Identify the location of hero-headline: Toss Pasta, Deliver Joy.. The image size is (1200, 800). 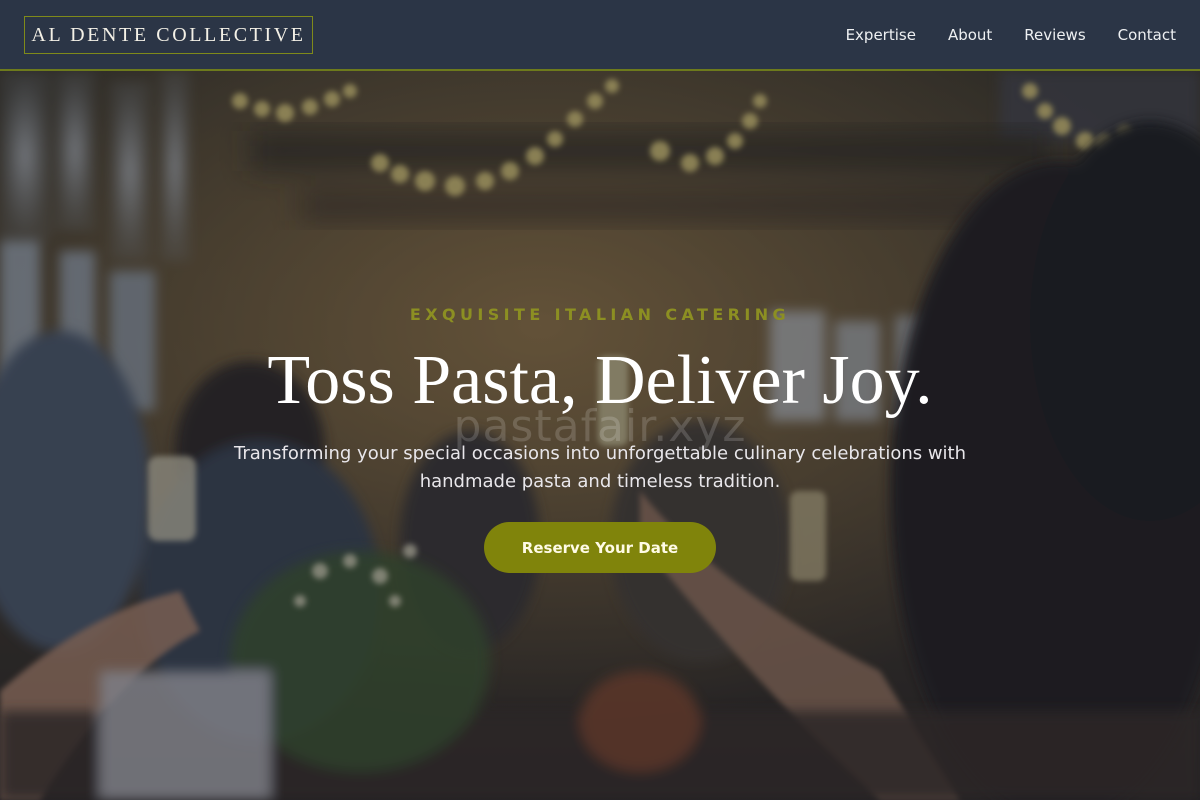
(600, 380).